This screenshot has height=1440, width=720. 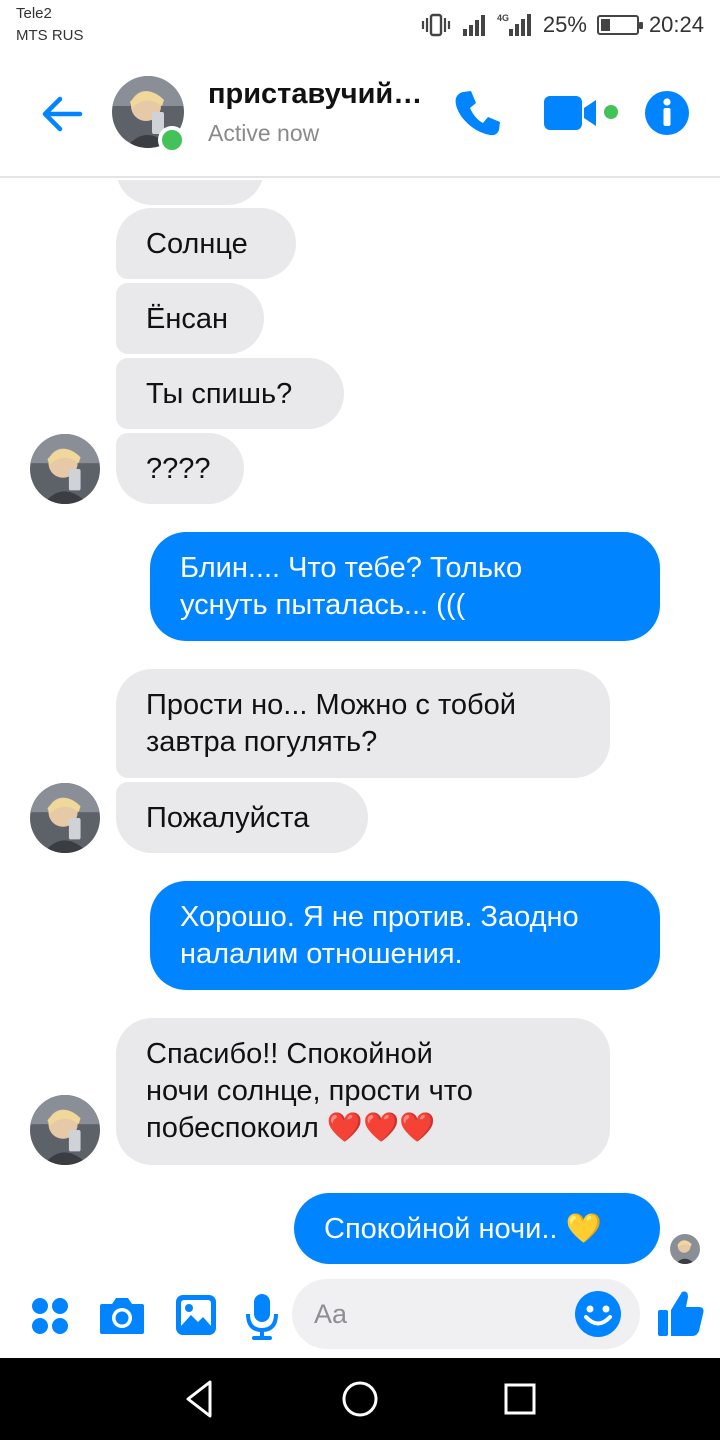 I want to click on conversation-header: приставучий… Active now, so click(x=360, y=117).